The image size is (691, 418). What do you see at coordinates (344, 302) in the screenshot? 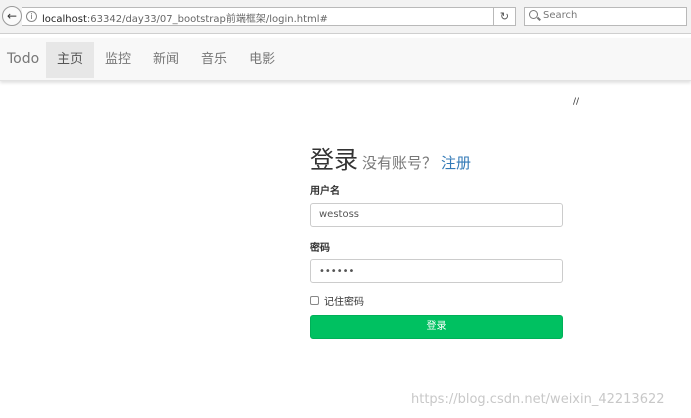
I see `remember-label: 记住密码` at bounding box center [344, 302].